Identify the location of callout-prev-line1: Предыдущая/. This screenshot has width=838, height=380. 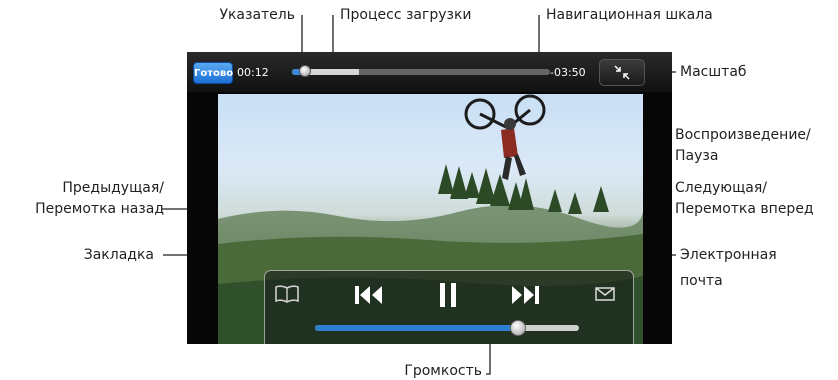
(113, 188).